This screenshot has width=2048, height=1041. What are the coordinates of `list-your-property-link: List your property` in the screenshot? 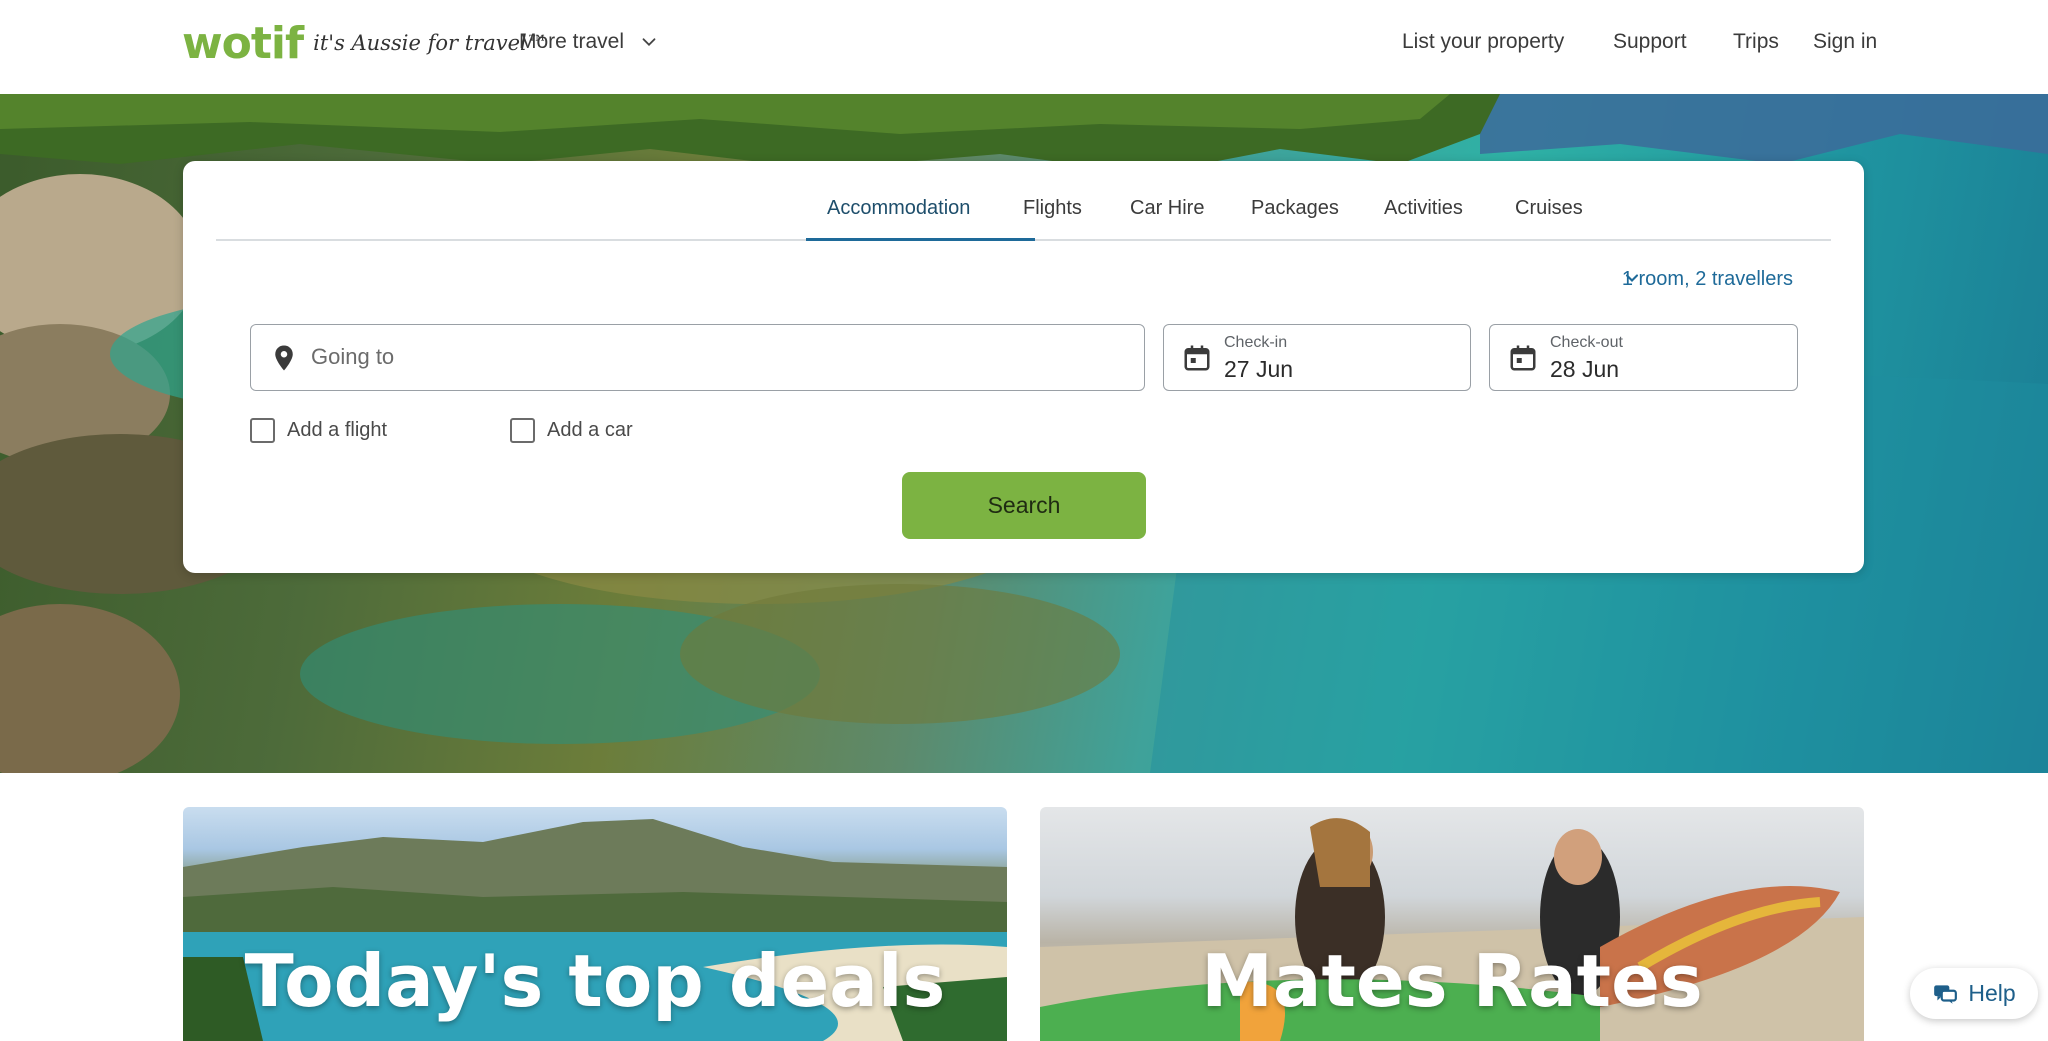 It's located at (1483, 42).